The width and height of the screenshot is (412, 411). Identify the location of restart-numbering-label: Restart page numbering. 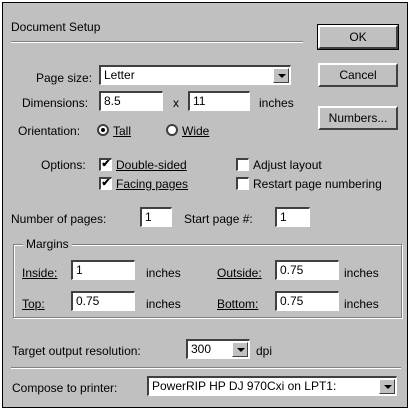
(317, 184).